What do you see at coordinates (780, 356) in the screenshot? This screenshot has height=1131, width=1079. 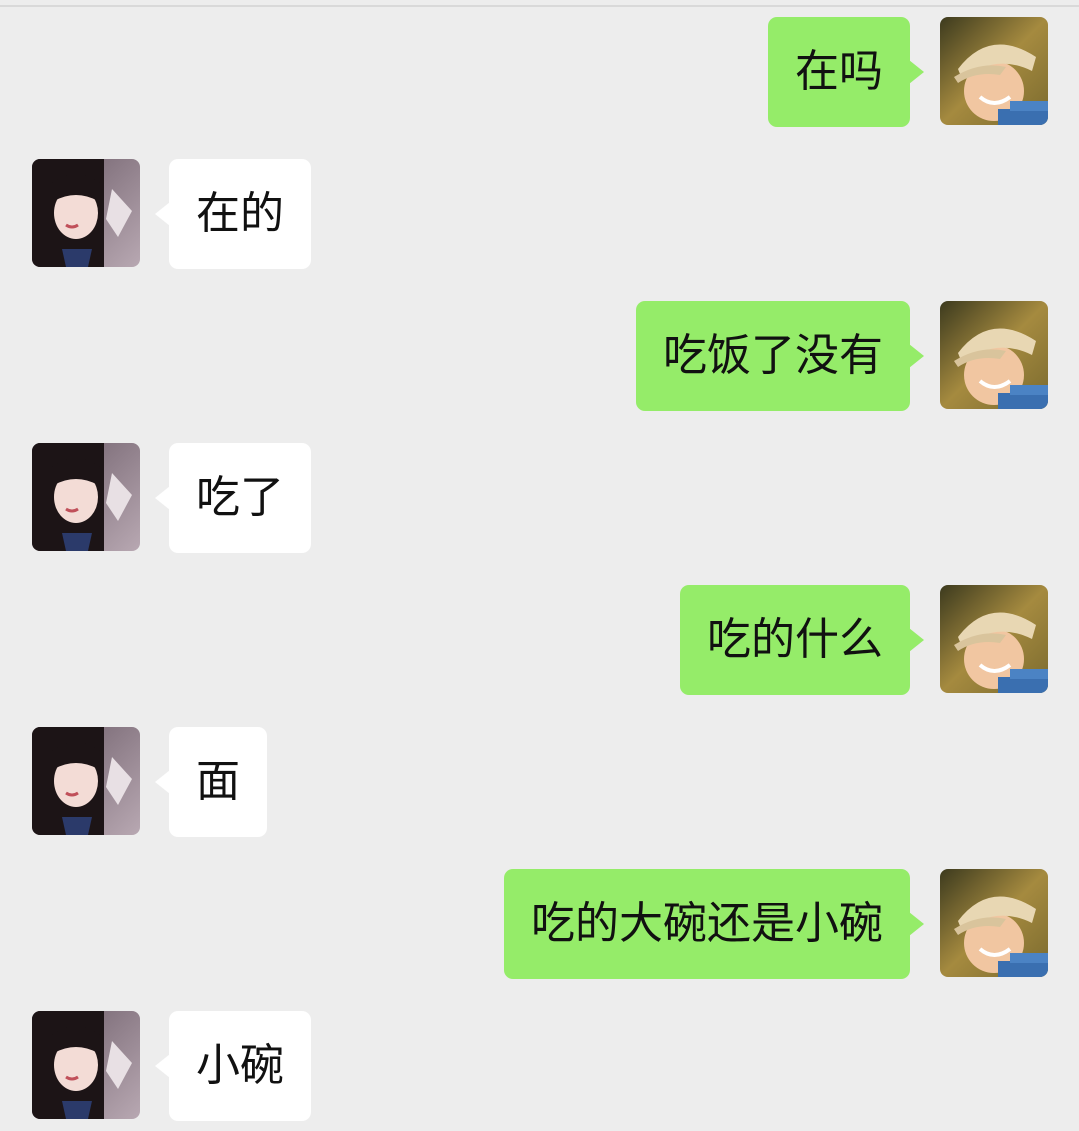 I see `message-bubble-sent: 吃饭了没有` at bounding box center [780, 356].